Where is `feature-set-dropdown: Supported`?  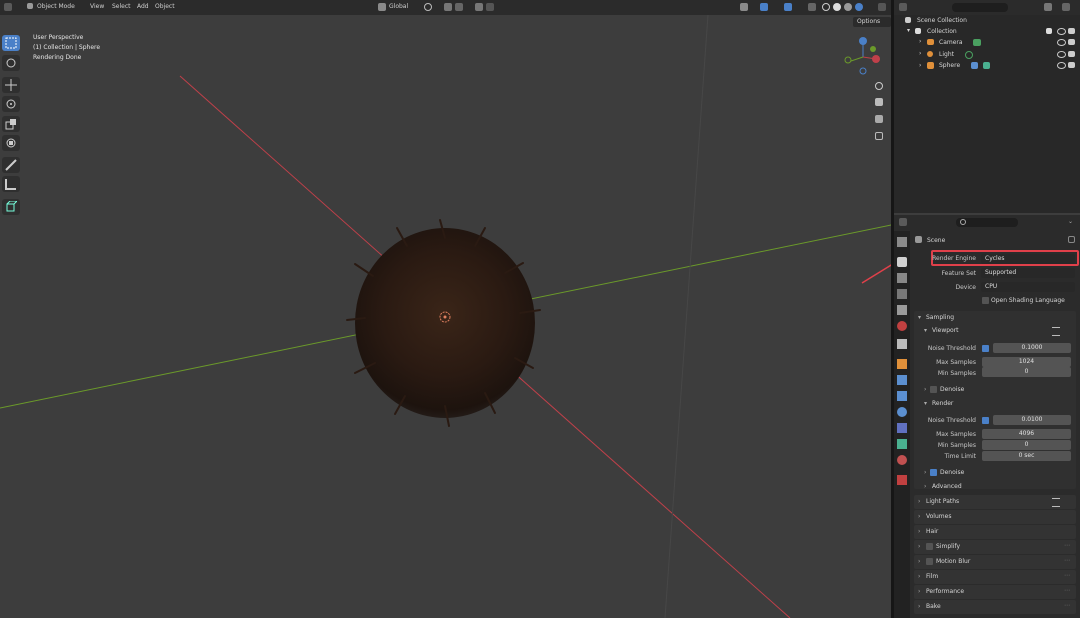
feature-set-dropdown: Supported is located at coordinates (1028, 273).